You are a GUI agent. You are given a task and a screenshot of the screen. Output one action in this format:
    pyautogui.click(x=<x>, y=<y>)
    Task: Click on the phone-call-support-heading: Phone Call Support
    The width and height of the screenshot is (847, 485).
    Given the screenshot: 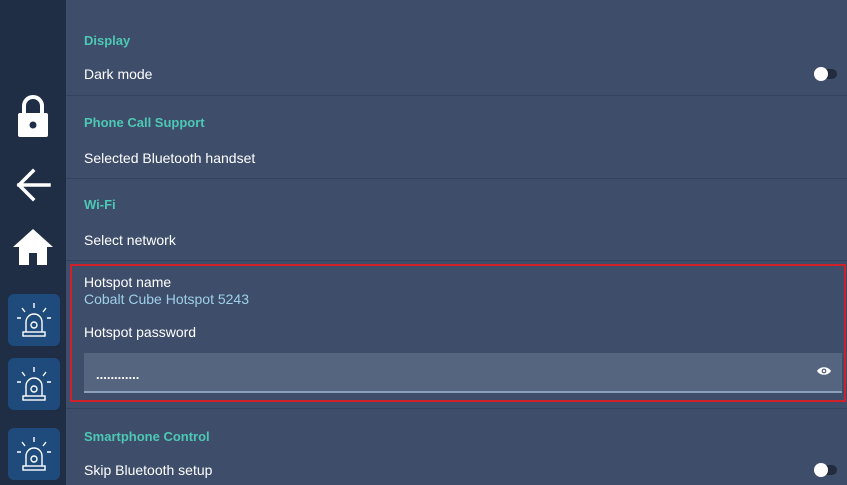 What is the action you would take?
    pyautogui.click(x=144, y=122)
    